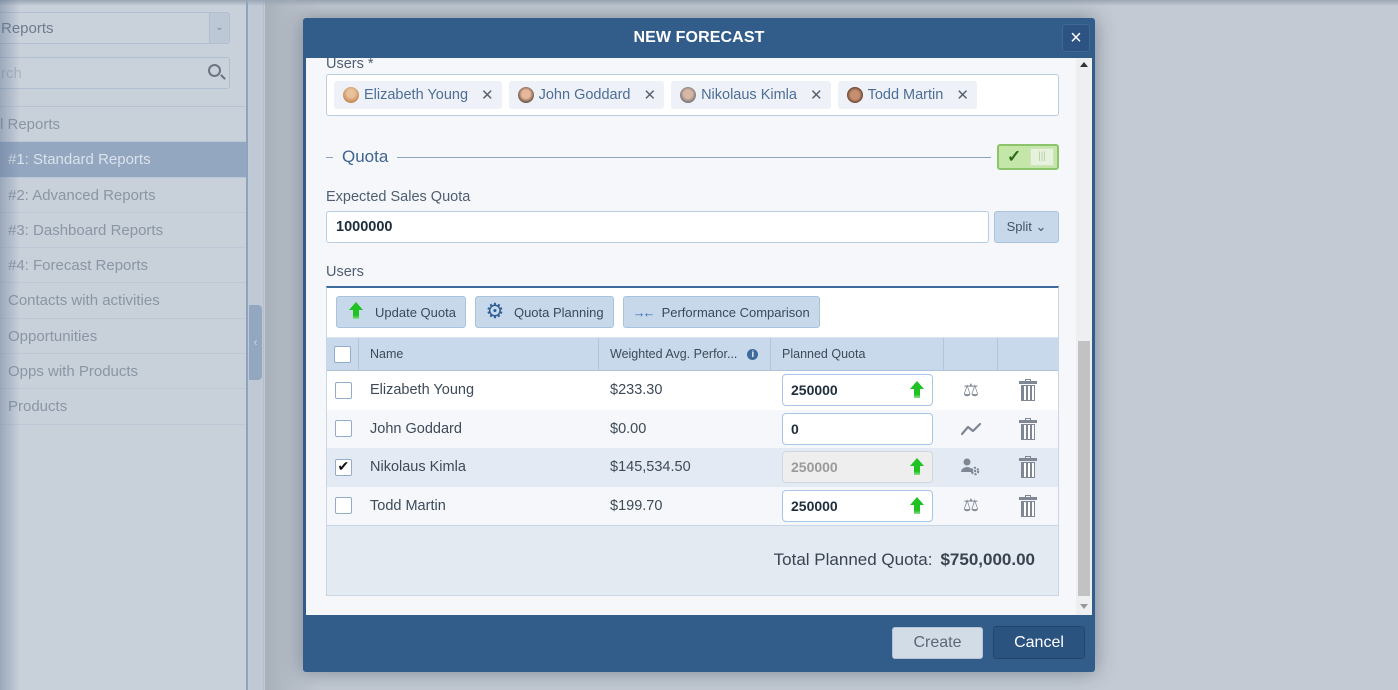 The width and height of the screenshot is (1398, 690). Describe the element at coordinates (692, 467) in the screenshot. I see `table-row: Nikolaus Kimla $145,534.50 250000` at that location.